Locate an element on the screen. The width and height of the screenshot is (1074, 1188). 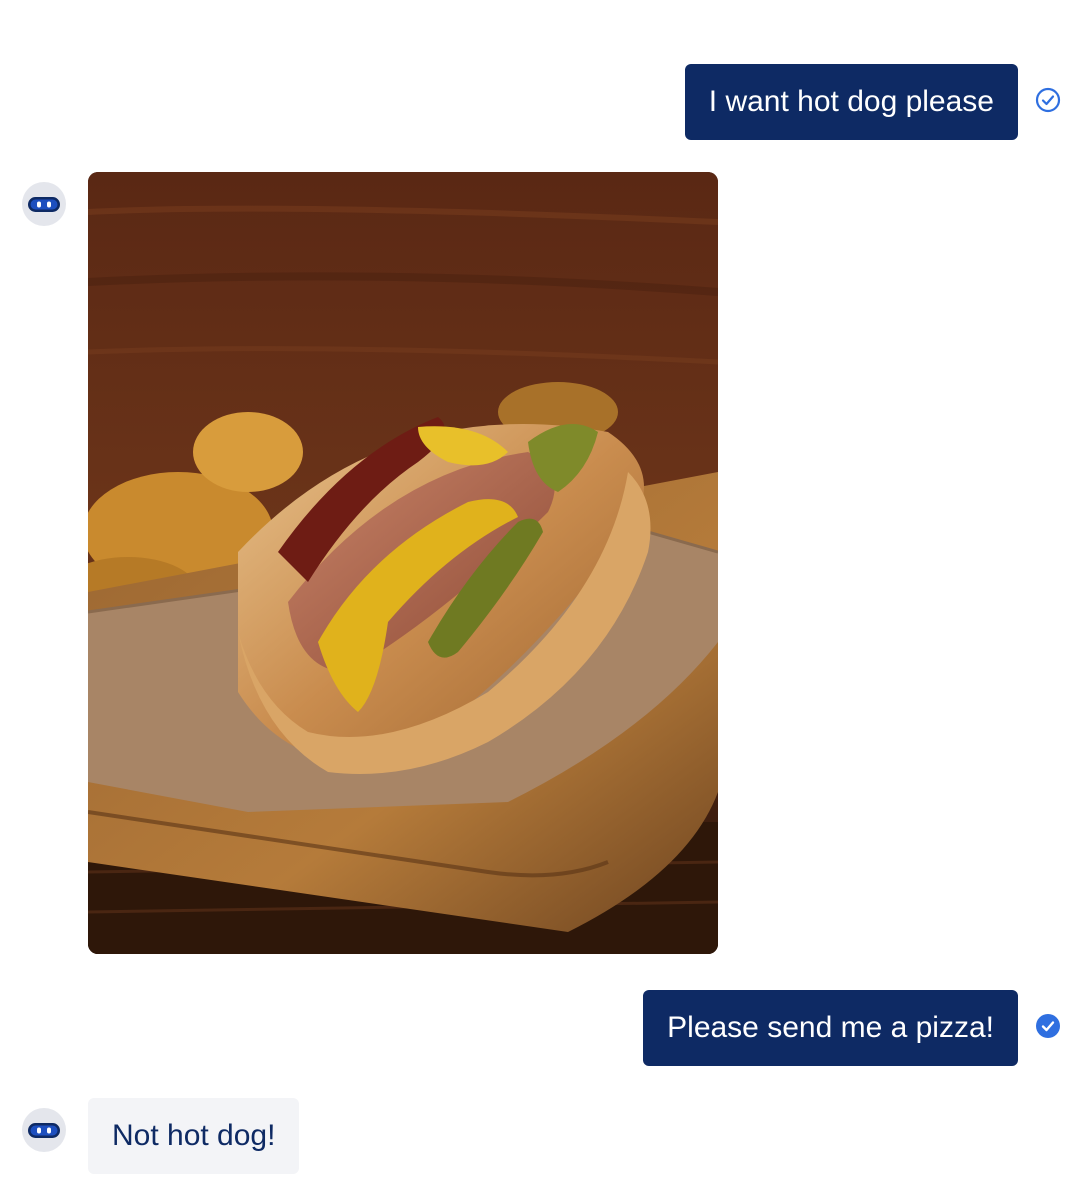
message-text: Please send me a pizza! is located at coordinates (830, 1027).